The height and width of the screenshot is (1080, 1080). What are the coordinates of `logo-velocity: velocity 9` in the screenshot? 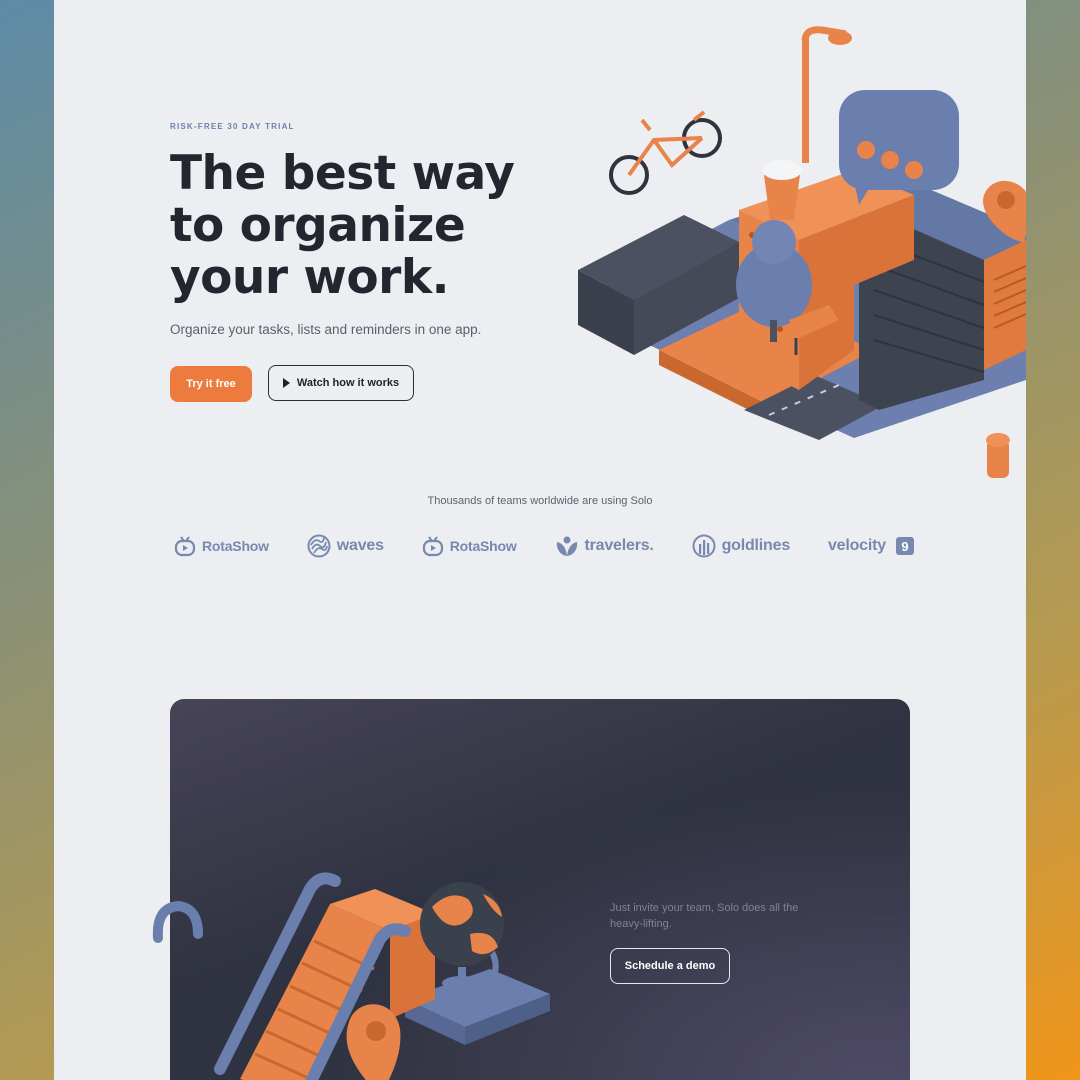 It's located at (871, 546).